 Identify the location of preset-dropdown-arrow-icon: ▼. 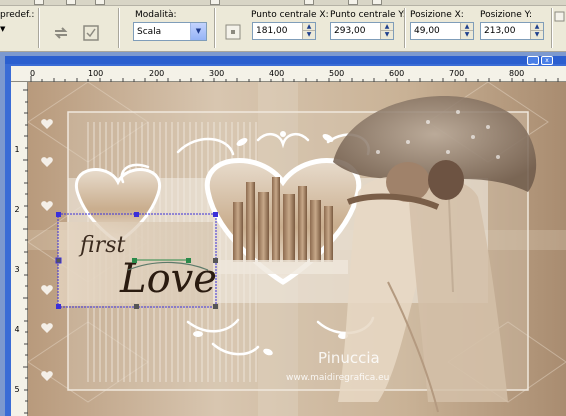
(2, 29).